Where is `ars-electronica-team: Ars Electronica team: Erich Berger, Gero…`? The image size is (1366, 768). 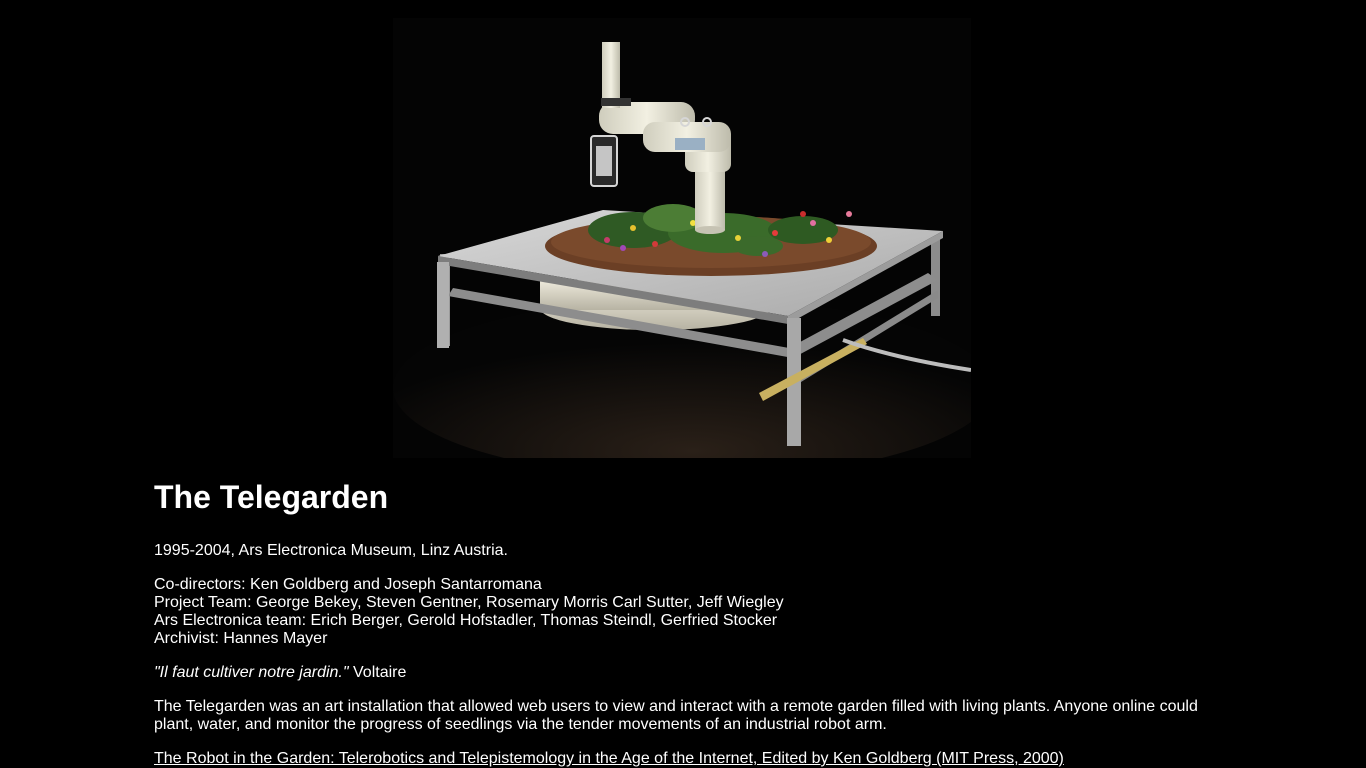
ars-electronica-team: Ars Electronica team: Erich Berger, Gero… is located at coordinates (466, 620).